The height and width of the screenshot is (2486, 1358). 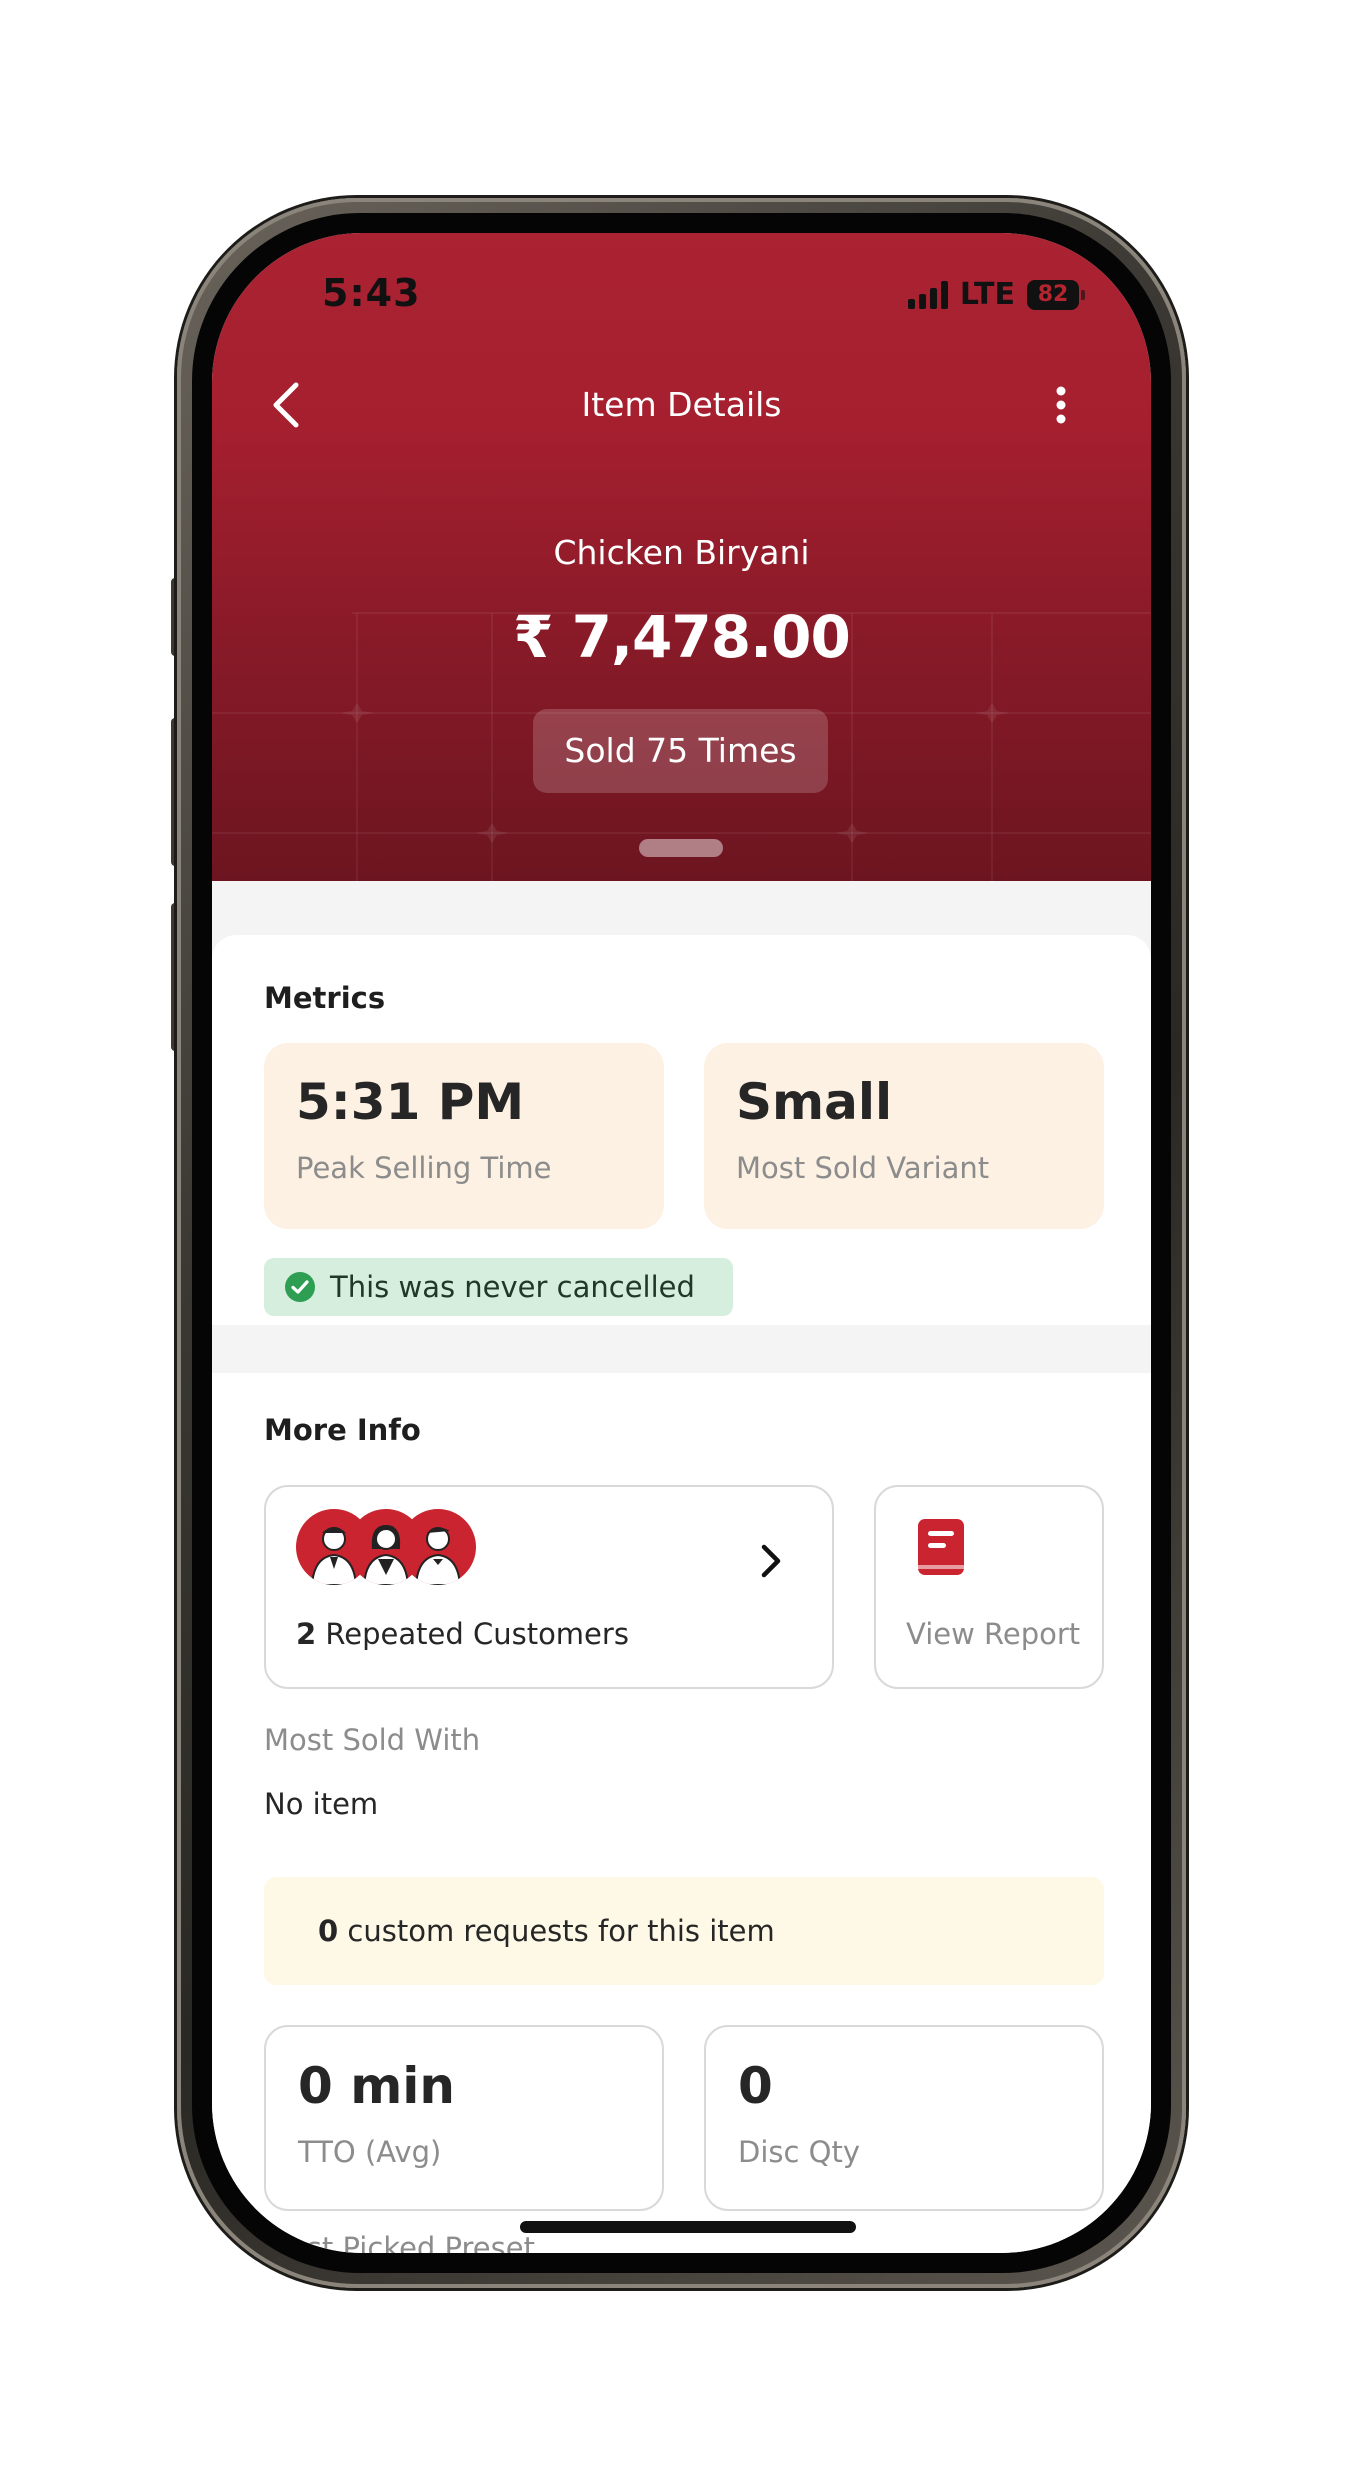 What do you see at coordinates (325, 998) in the screenshot?
I see `metrics-title: Metrics` at bounding box center [325, 998].